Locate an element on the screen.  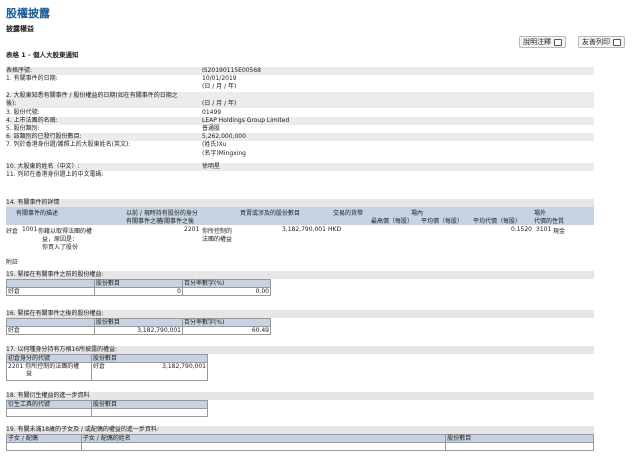
print-friendly-label: 友善列印 is located at coordinates (596, 42).